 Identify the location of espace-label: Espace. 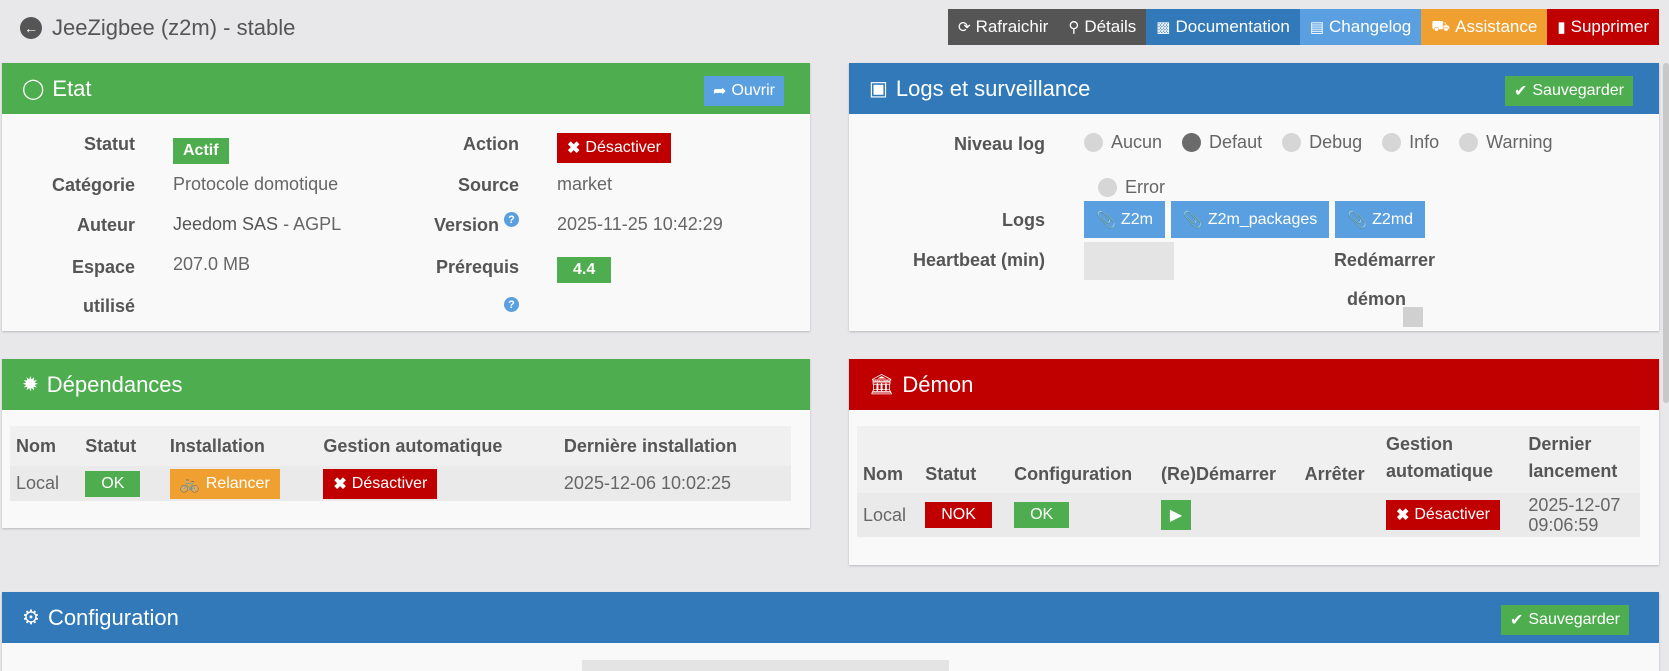
(103, 267).